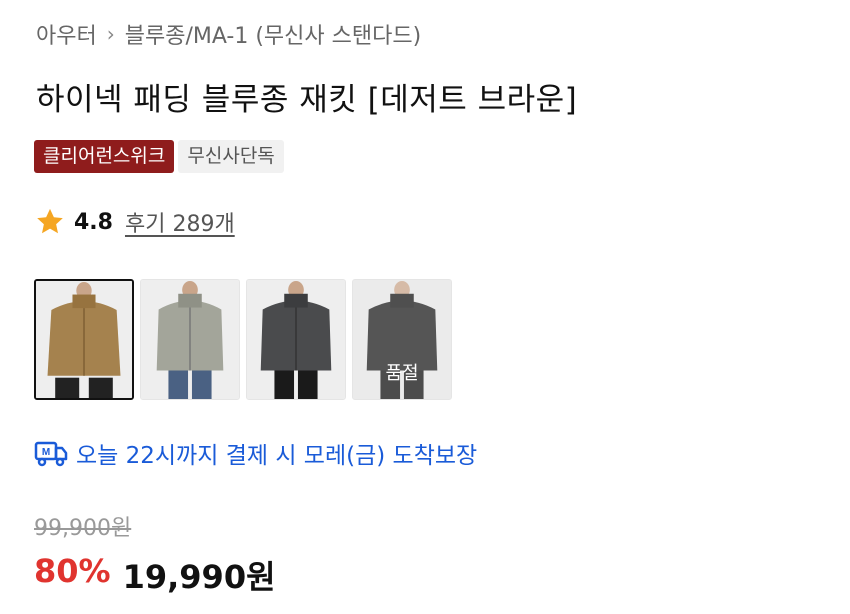 This screenshot has height=614, width=850. I want to click on color-thumbnail-black: 품절, so click(402, 339).